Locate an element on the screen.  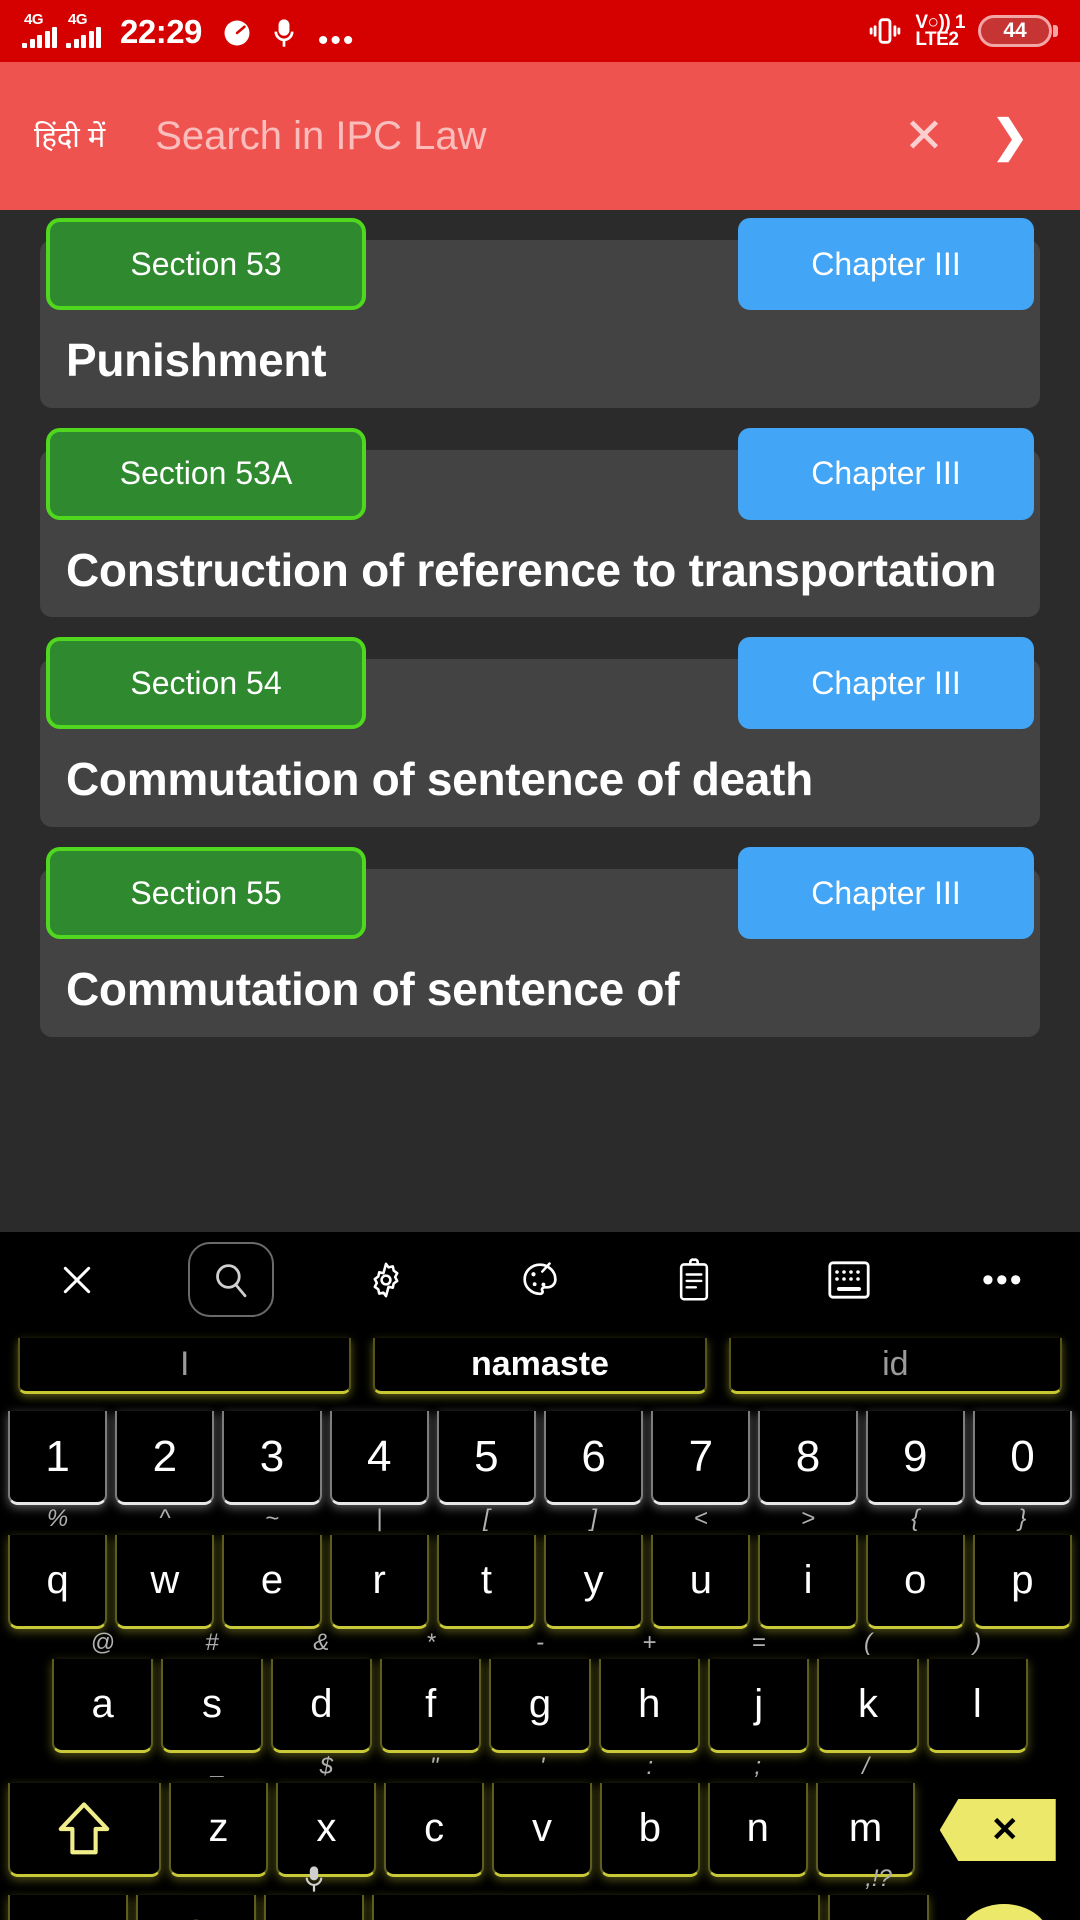
keyboard-row-bottom: 123 , ,!? . ✔ is located at coordinates (540, 1892).